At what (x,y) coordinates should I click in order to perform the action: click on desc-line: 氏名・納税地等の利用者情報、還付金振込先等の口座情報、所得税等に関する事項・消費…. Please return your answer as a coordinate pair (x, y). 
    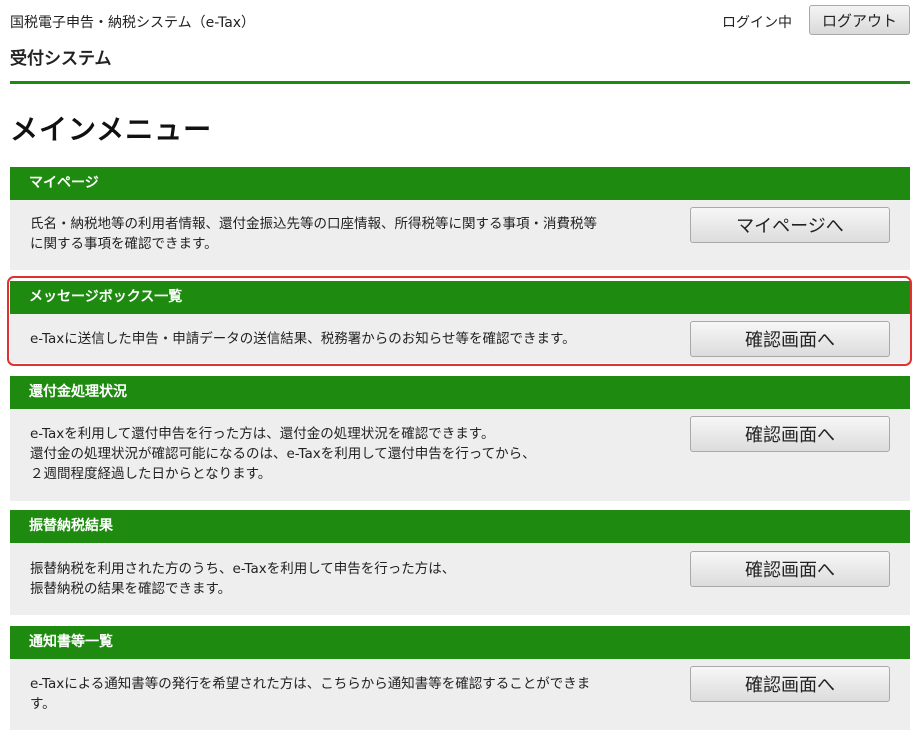
    Looking at the image, I should click on (313, 224).